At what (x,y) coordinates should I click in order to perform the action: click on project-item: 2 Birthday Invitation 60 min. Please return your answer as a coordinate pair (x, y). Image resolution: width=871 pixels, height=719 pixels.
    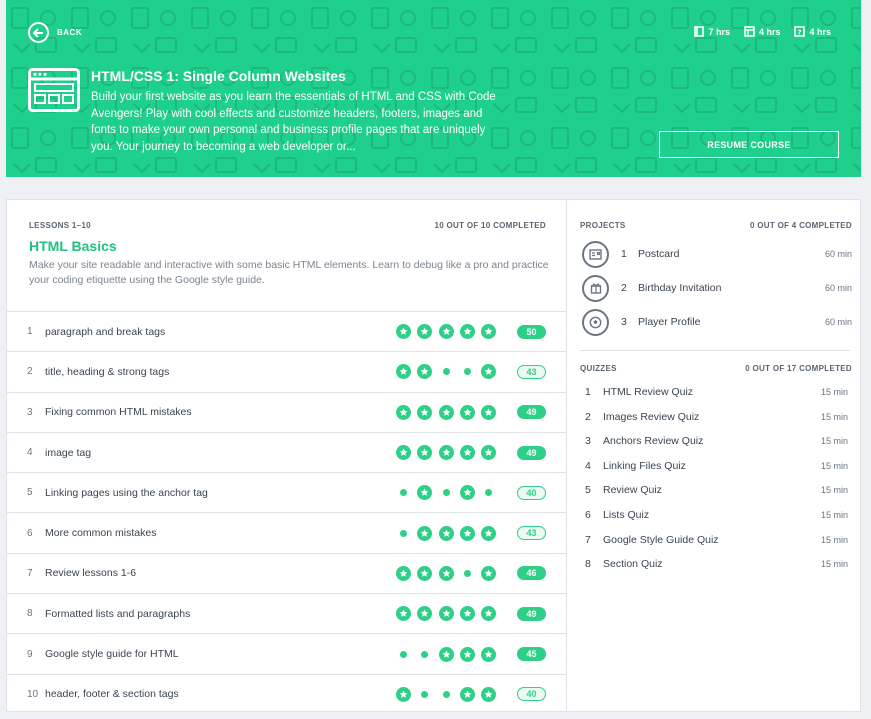
    Looking at the image, I should click on (717, 288).